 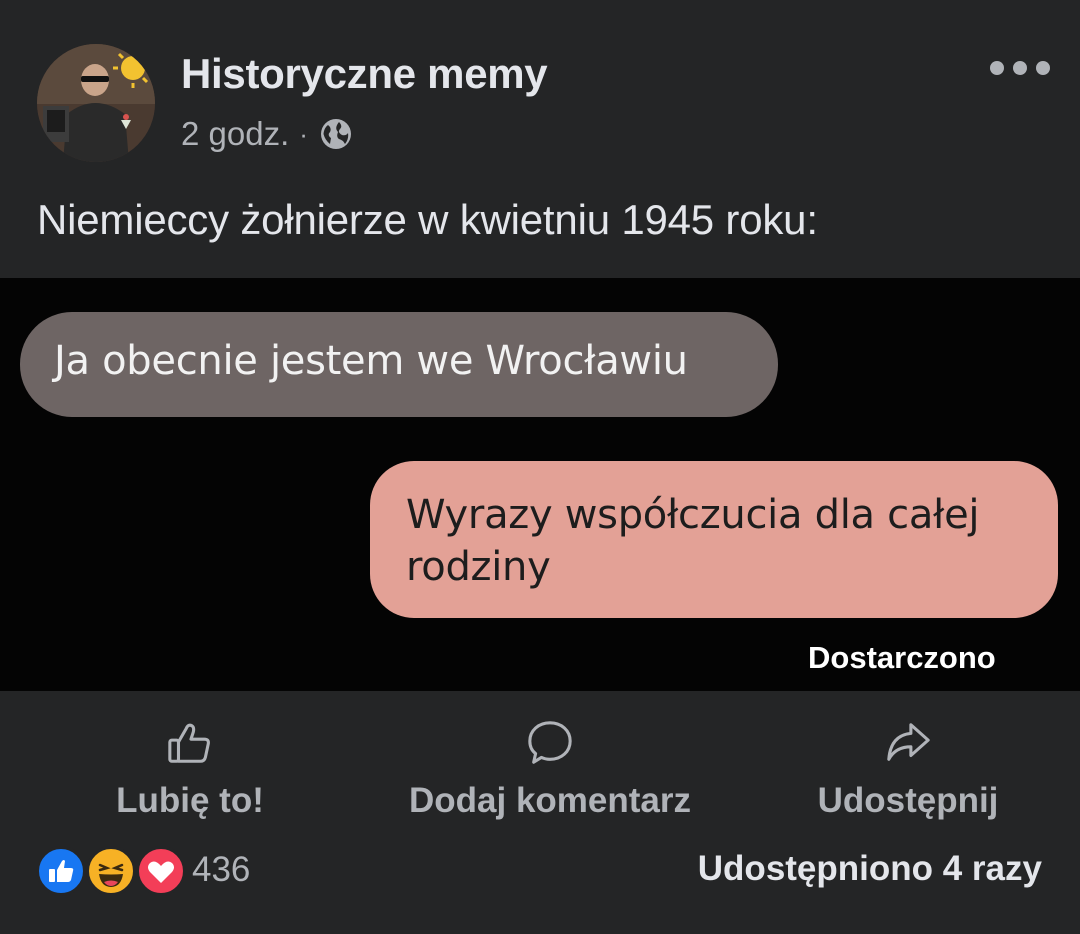 I want to click on like-button: Lubię to!, so click(x=190, y=756).